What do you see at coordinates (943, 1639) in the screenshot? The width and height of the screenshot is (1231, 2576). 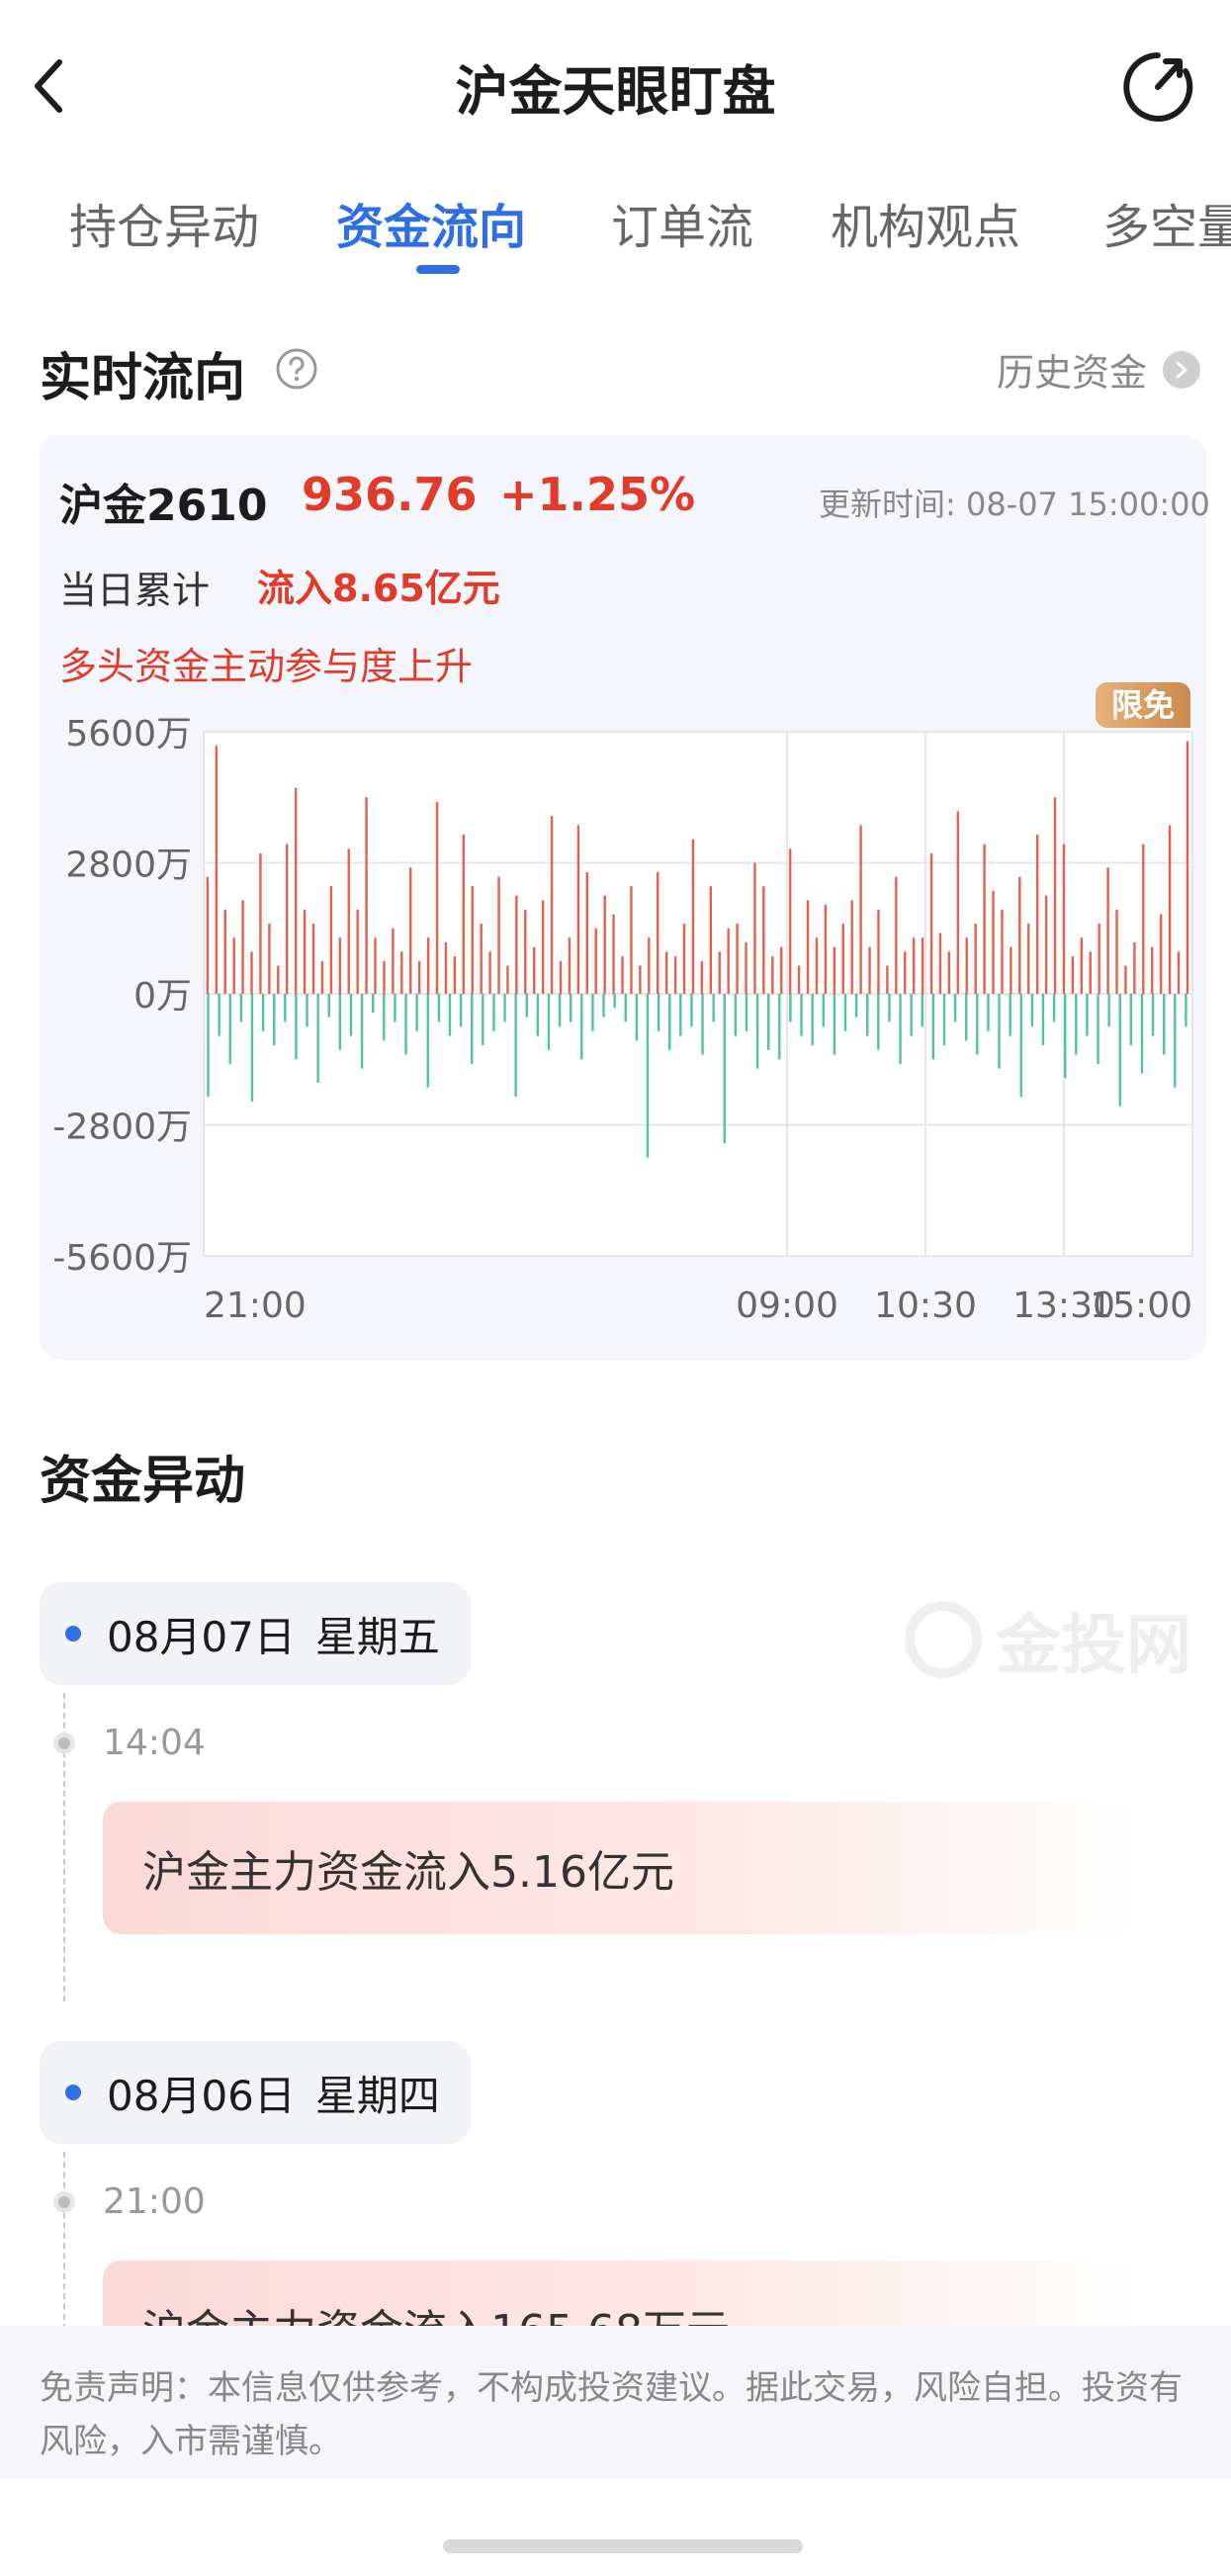 I see `logo-swirl-icon` at bounding box center [943, 1639].